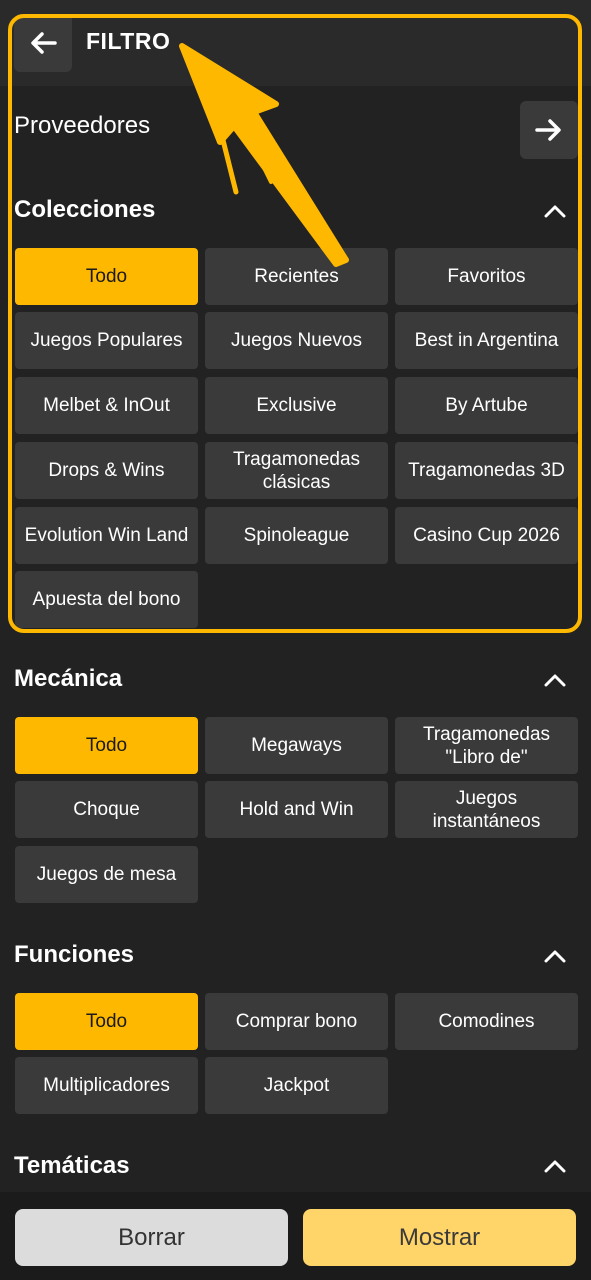 This screenshot has height=1280, width=591. What do you see at coordinates (74, 954) in the screenshot?
I see `section-title-funciones: Funciones` at bounding box center [74, 954].